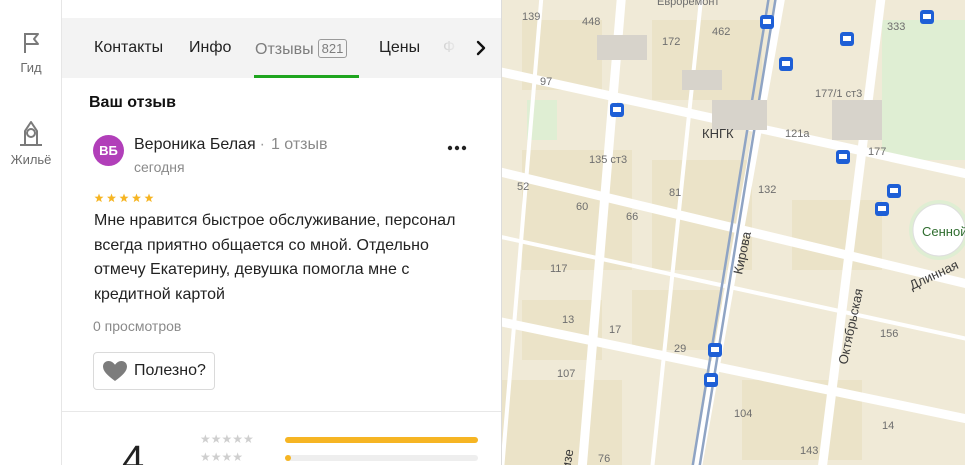 The height and width of the screenshot is (465, 965). What do you see at coordinates (137, 326) in the screenshot?
I see `views-count: 0 просмотров` at bounding box center [137, 326].